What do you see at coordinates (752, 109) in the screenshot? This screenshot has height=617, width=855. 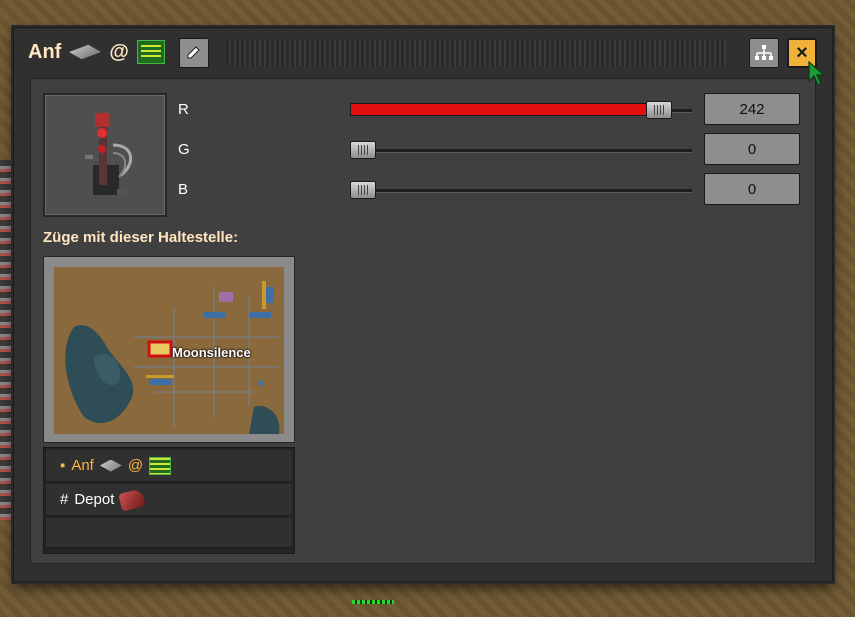 I see `red-value-field: 242` at bounding box center [752, 109].